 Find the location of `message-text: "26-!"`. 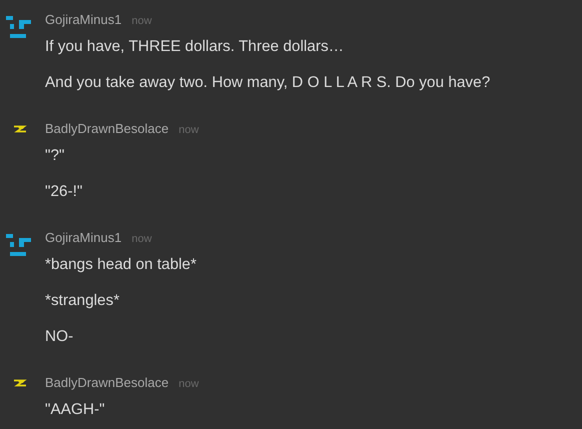

message-text: "26-!" is located at coordinates (64, 192).